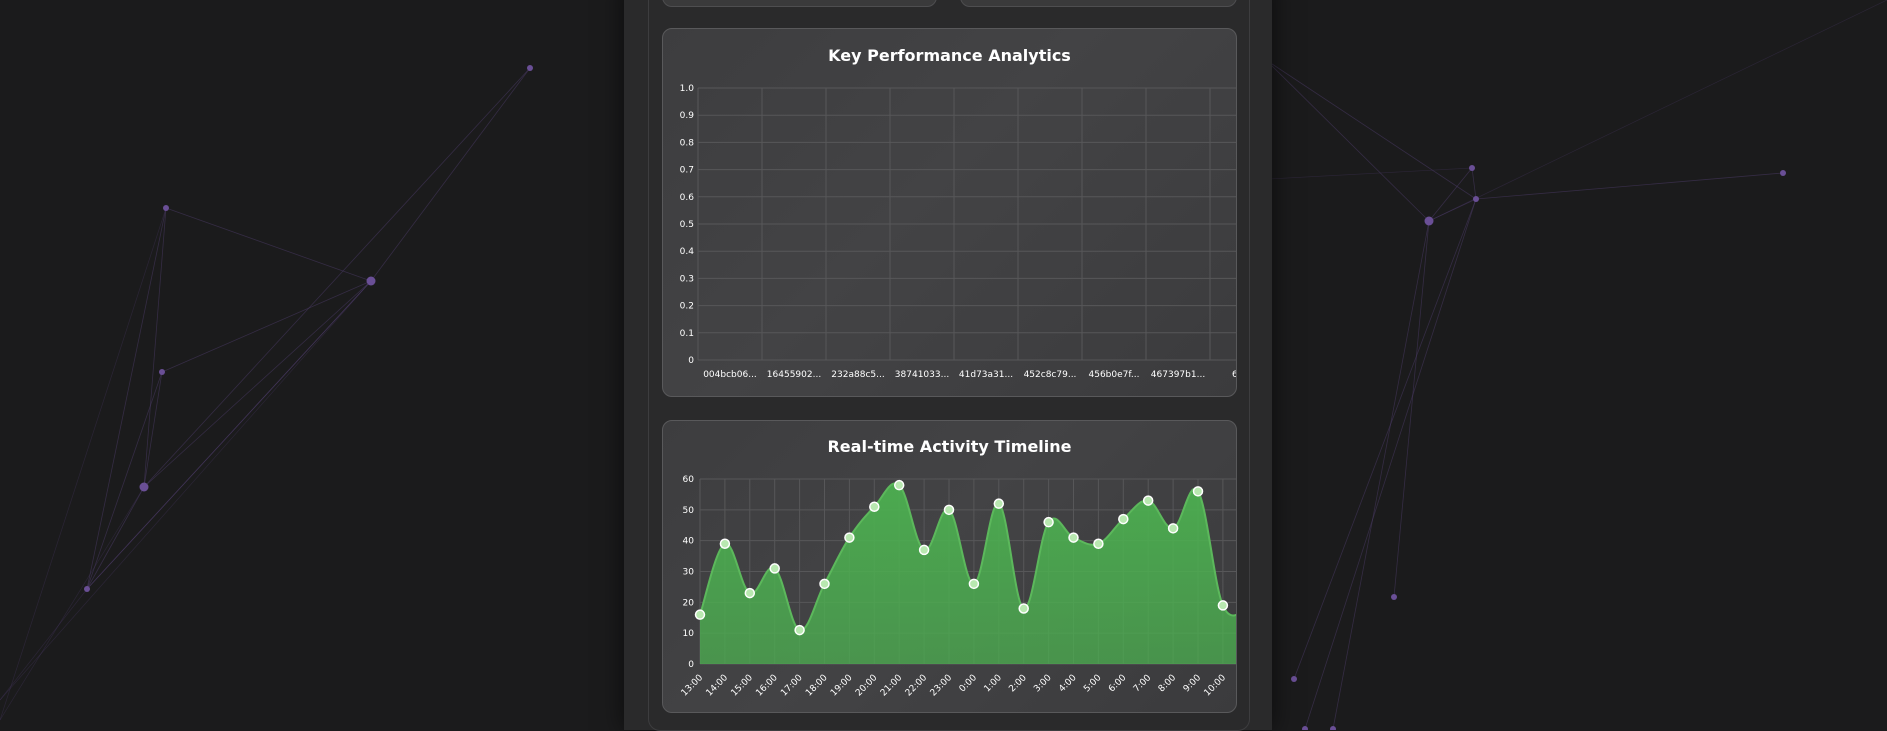  I want to click on timeline-y-tick: 10, so click(689, 634).